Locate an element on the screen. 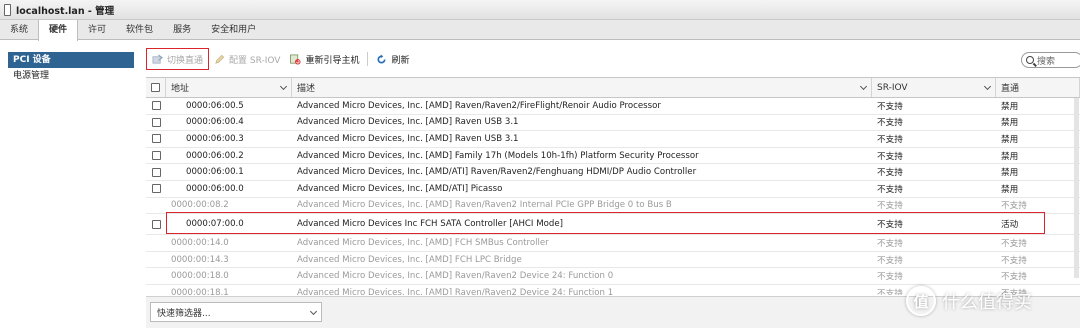 The width and height of the screenshot is (1080, 328). pencil-icon is located at coordinates (220, 59).